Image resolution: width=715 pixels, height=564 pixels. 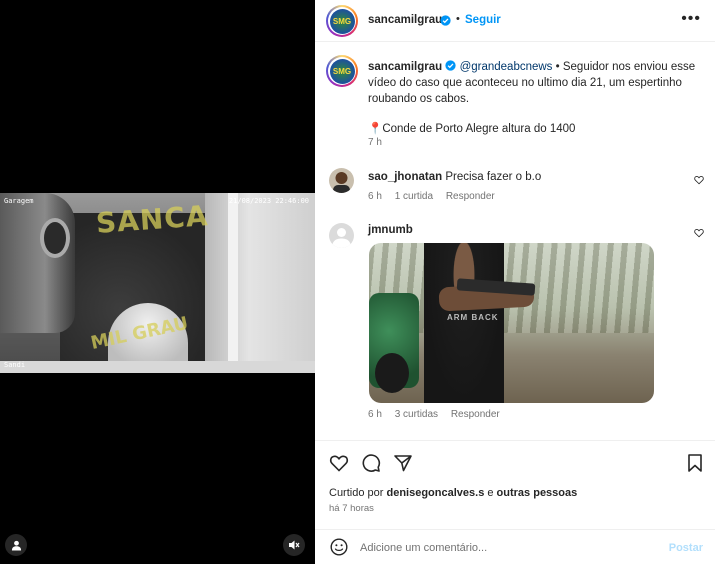 I want to click on follow-button: Seguir, so click(x=483, y=20).